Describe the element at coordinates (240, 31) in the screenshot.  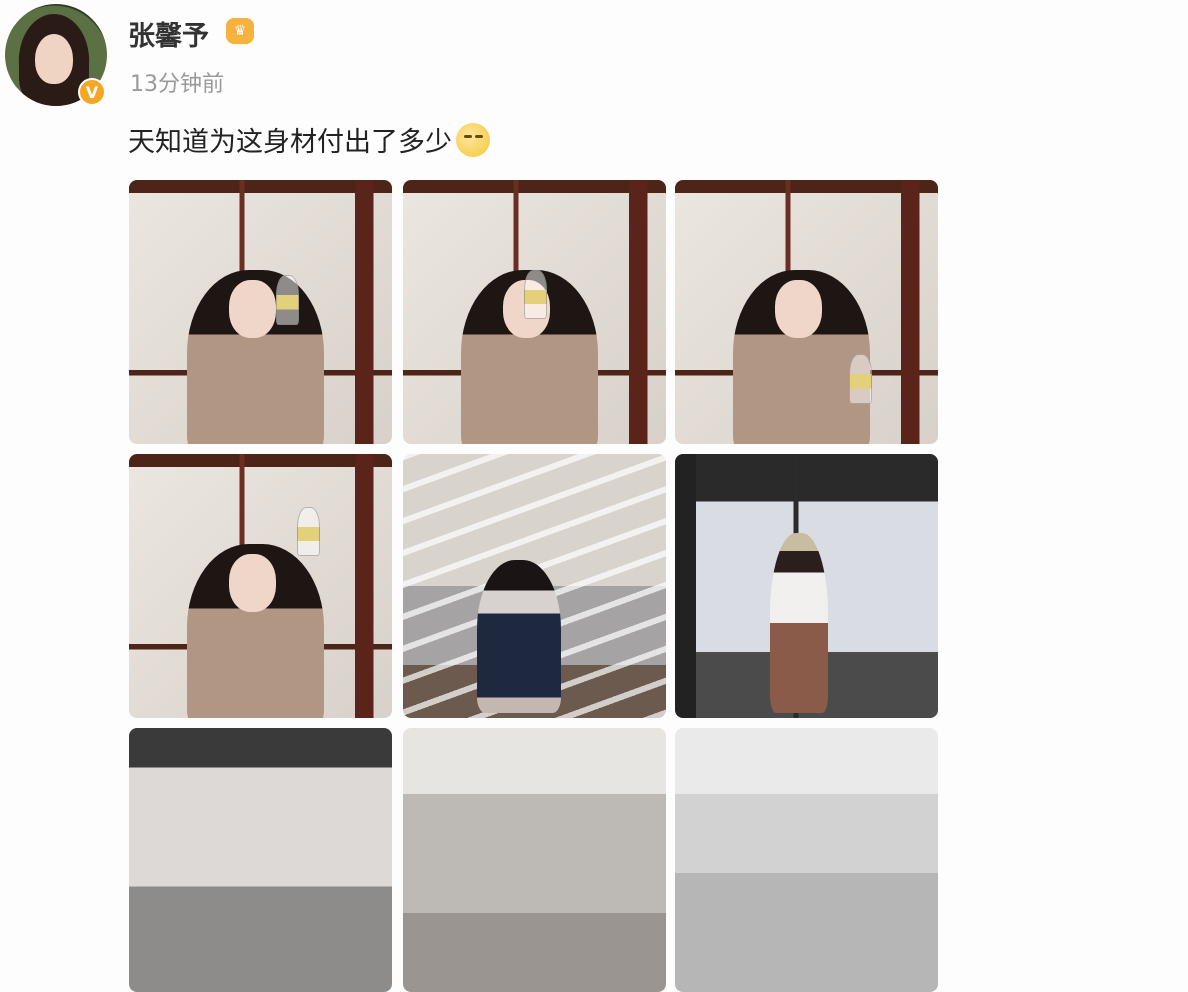
I see `vip-badge-icon: ♛` at that location.